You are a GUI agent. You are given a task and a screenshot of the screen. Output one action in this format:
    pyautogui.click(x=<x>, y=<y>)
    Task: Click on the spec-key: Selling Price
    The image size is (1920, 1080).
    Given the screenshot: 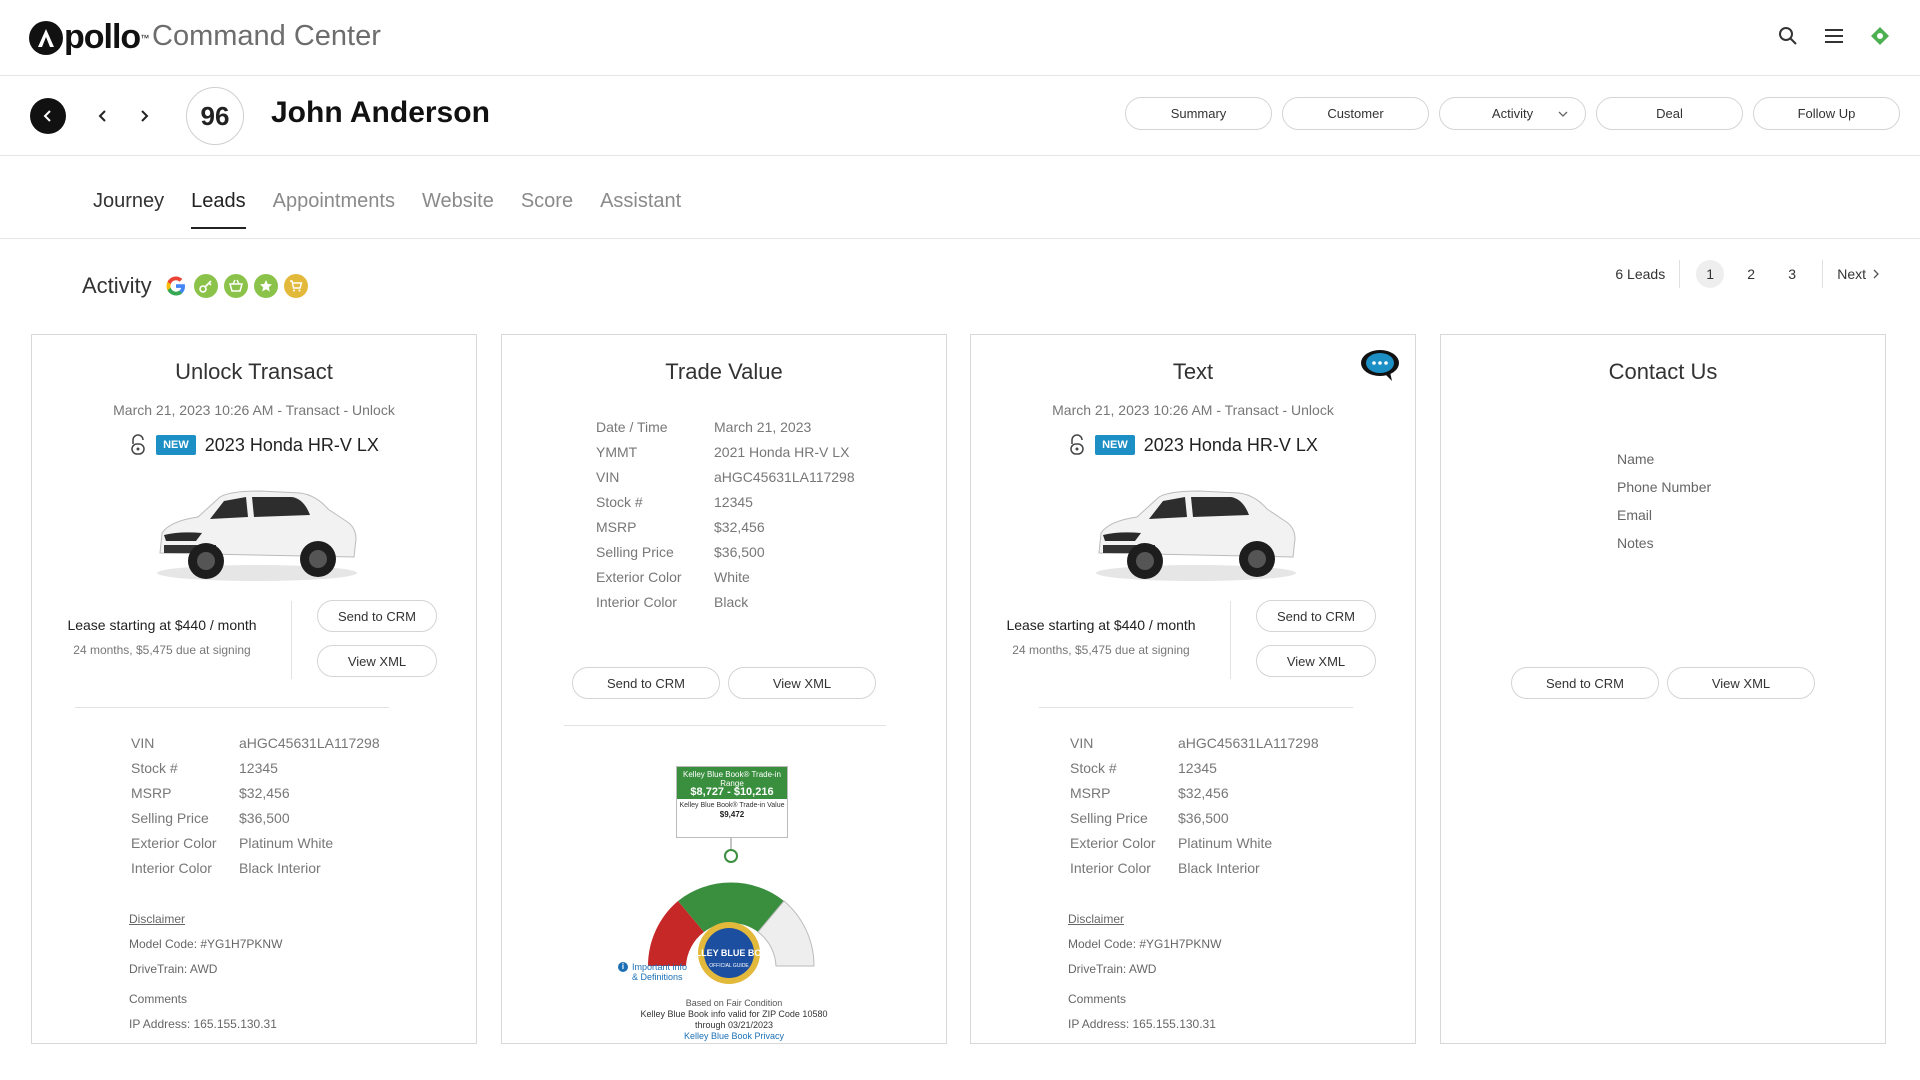 What is the action you would take?
    pyautogui.click(x=170, y=818)
    